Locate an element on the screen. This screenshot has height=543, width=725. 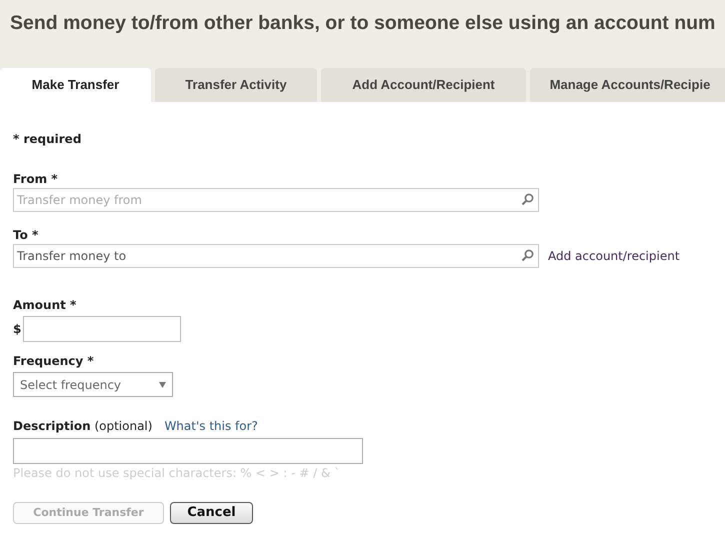
add-recipient-link: Add account/recipient is located at coordinates (614, 256).